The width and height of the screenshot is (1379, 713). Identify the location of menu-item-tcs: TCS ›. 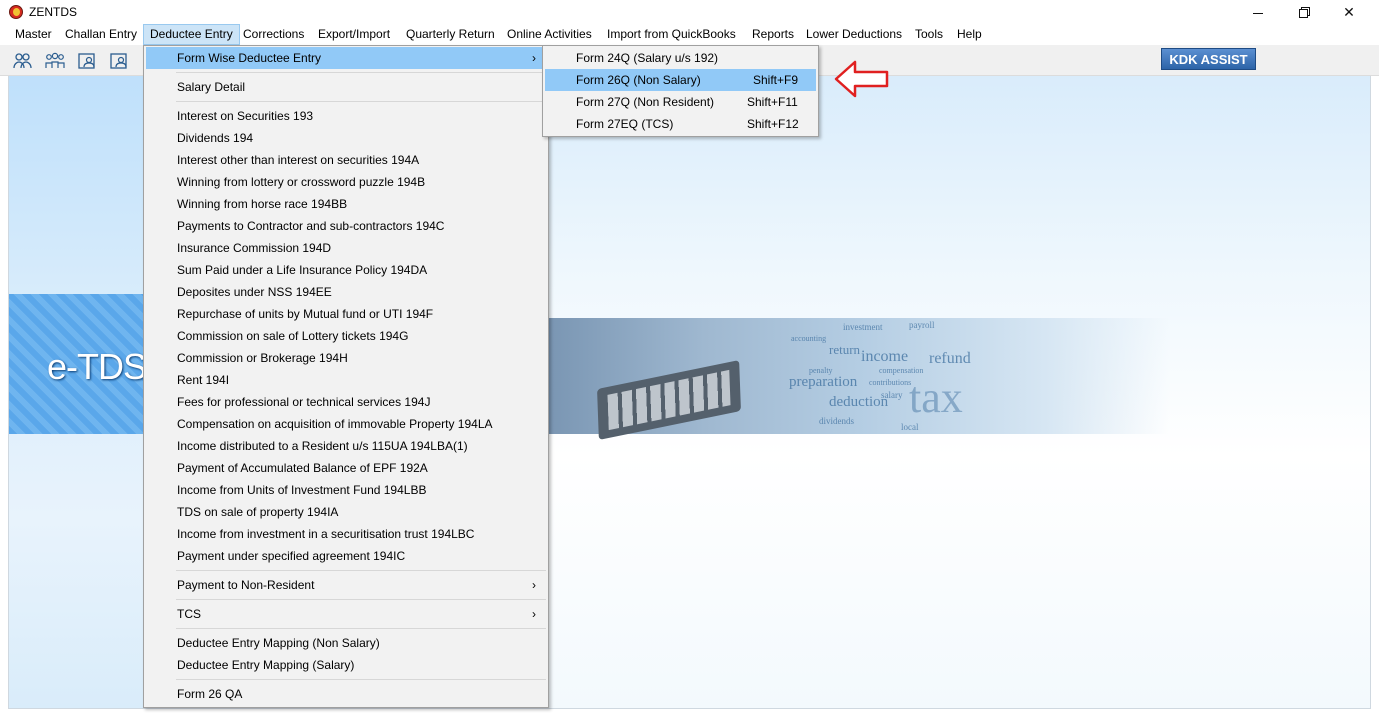
(346, 614).